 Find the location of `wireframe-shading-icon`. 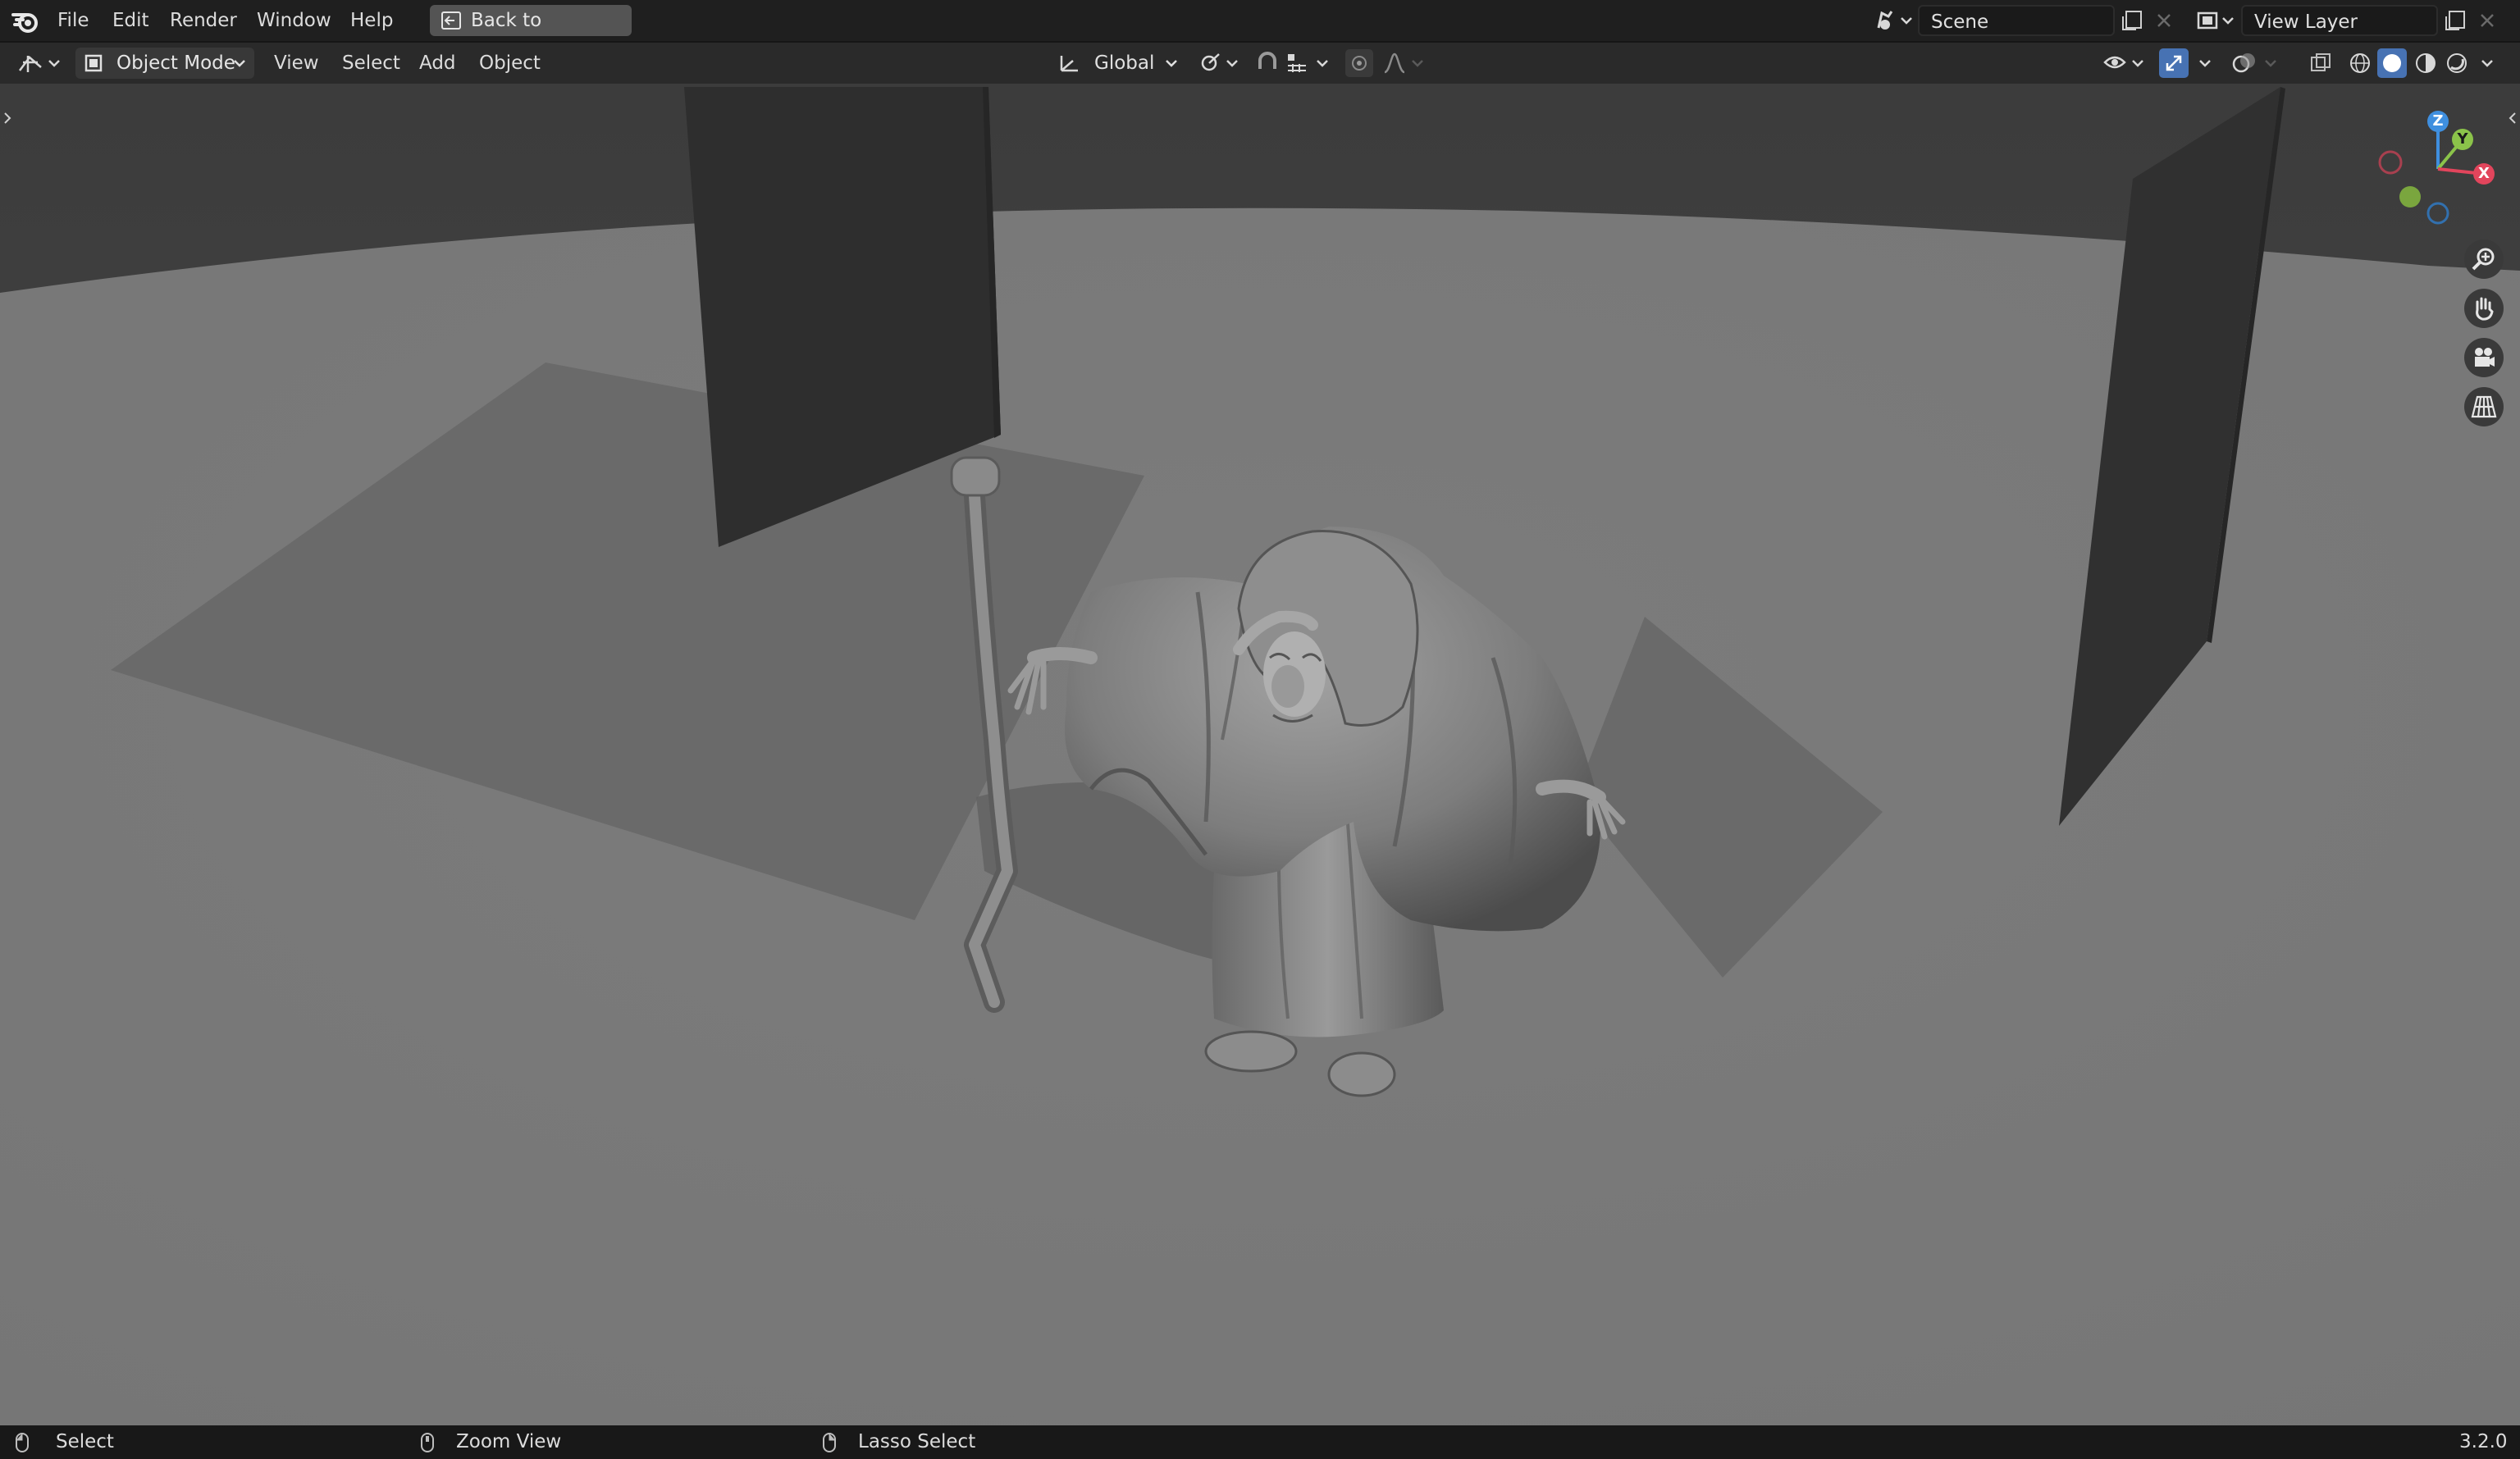

wireframe-shading-icon is located at coordinates (2360, 63).